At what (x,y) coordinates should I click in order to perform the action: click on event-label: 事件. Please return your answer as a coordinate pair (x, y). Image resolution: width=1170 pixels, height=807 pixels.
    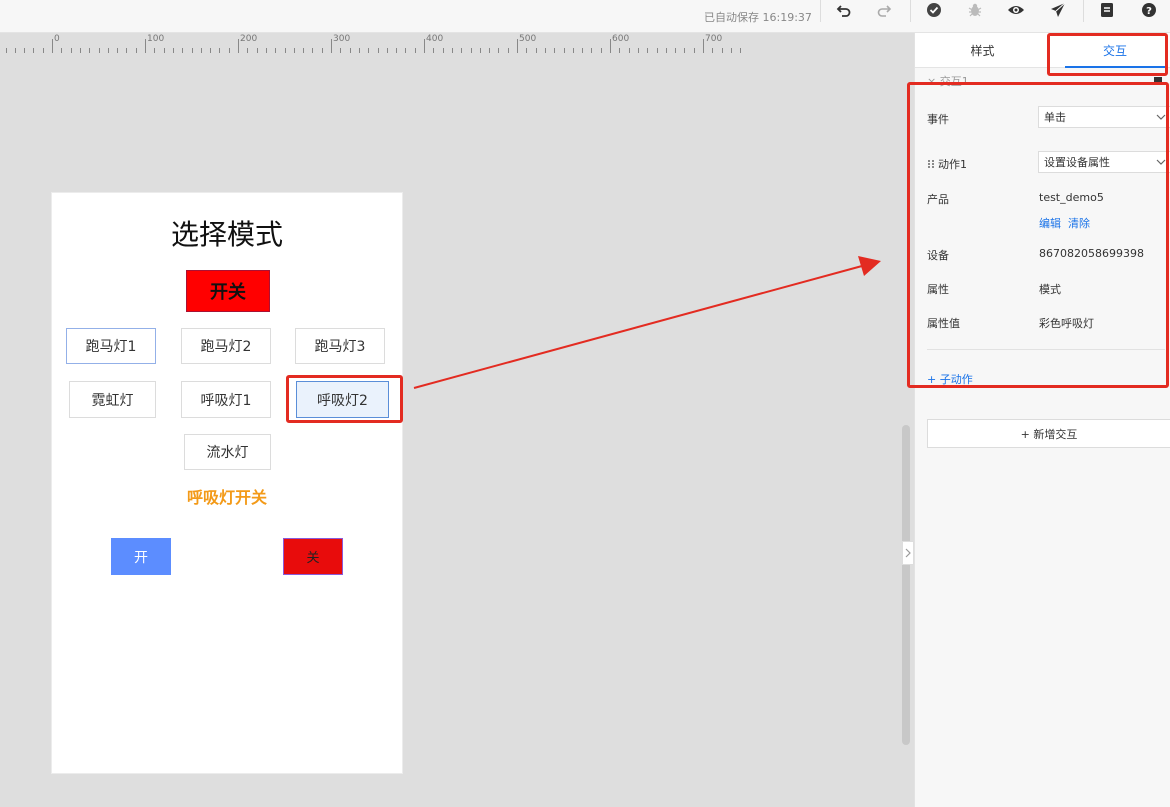
    Looking at the image, I should click on (938, 119).